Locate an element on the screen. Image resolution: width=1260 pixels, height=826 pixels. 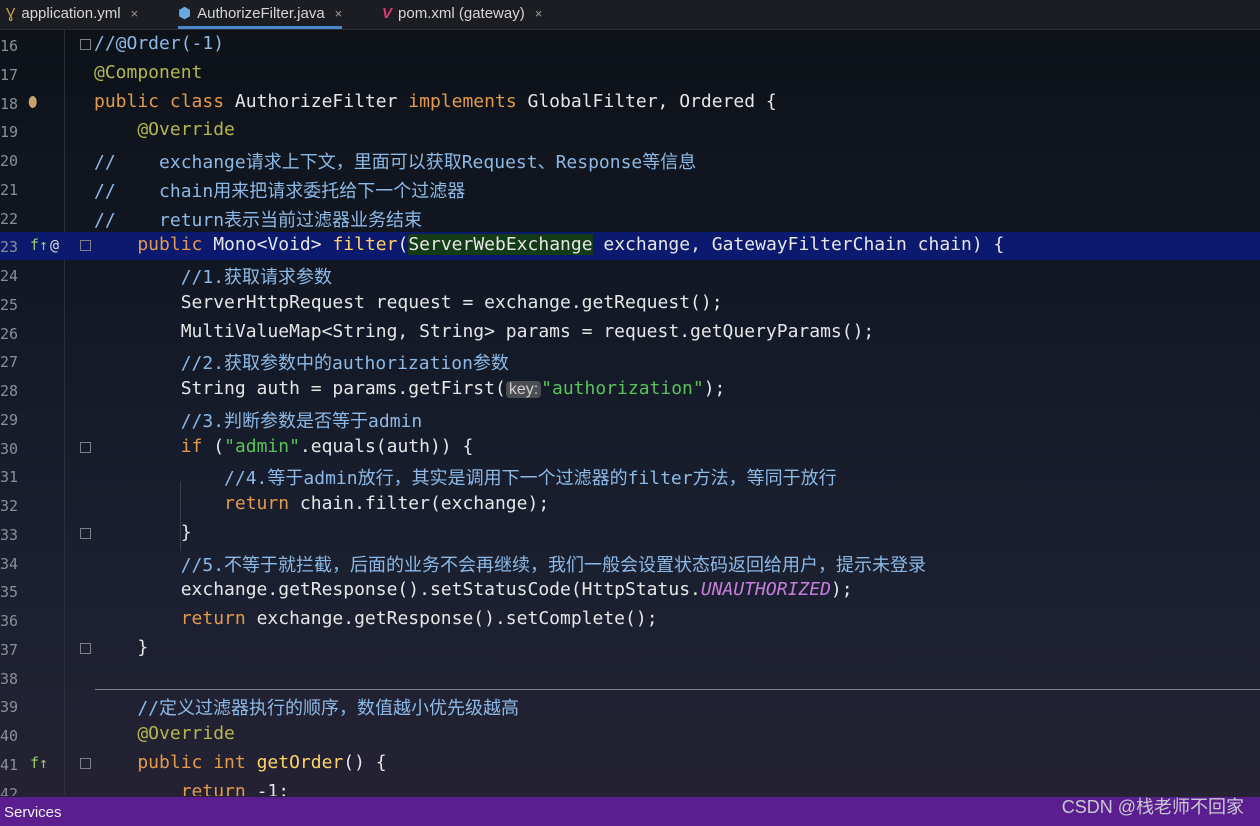
code-line: 17 @Component is located at coordinates (630, 74).